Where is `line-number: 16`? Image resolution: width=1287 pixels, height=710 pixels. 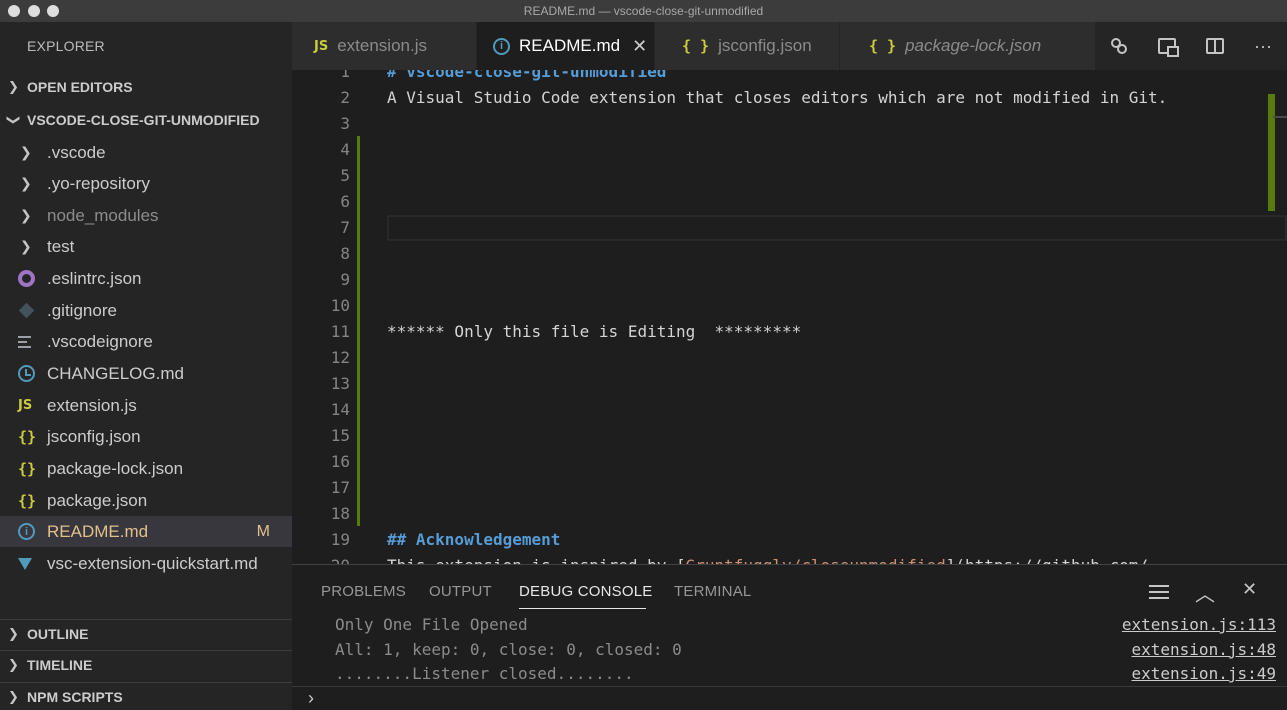 line-number: 16 is located at coordinates (340, 461).